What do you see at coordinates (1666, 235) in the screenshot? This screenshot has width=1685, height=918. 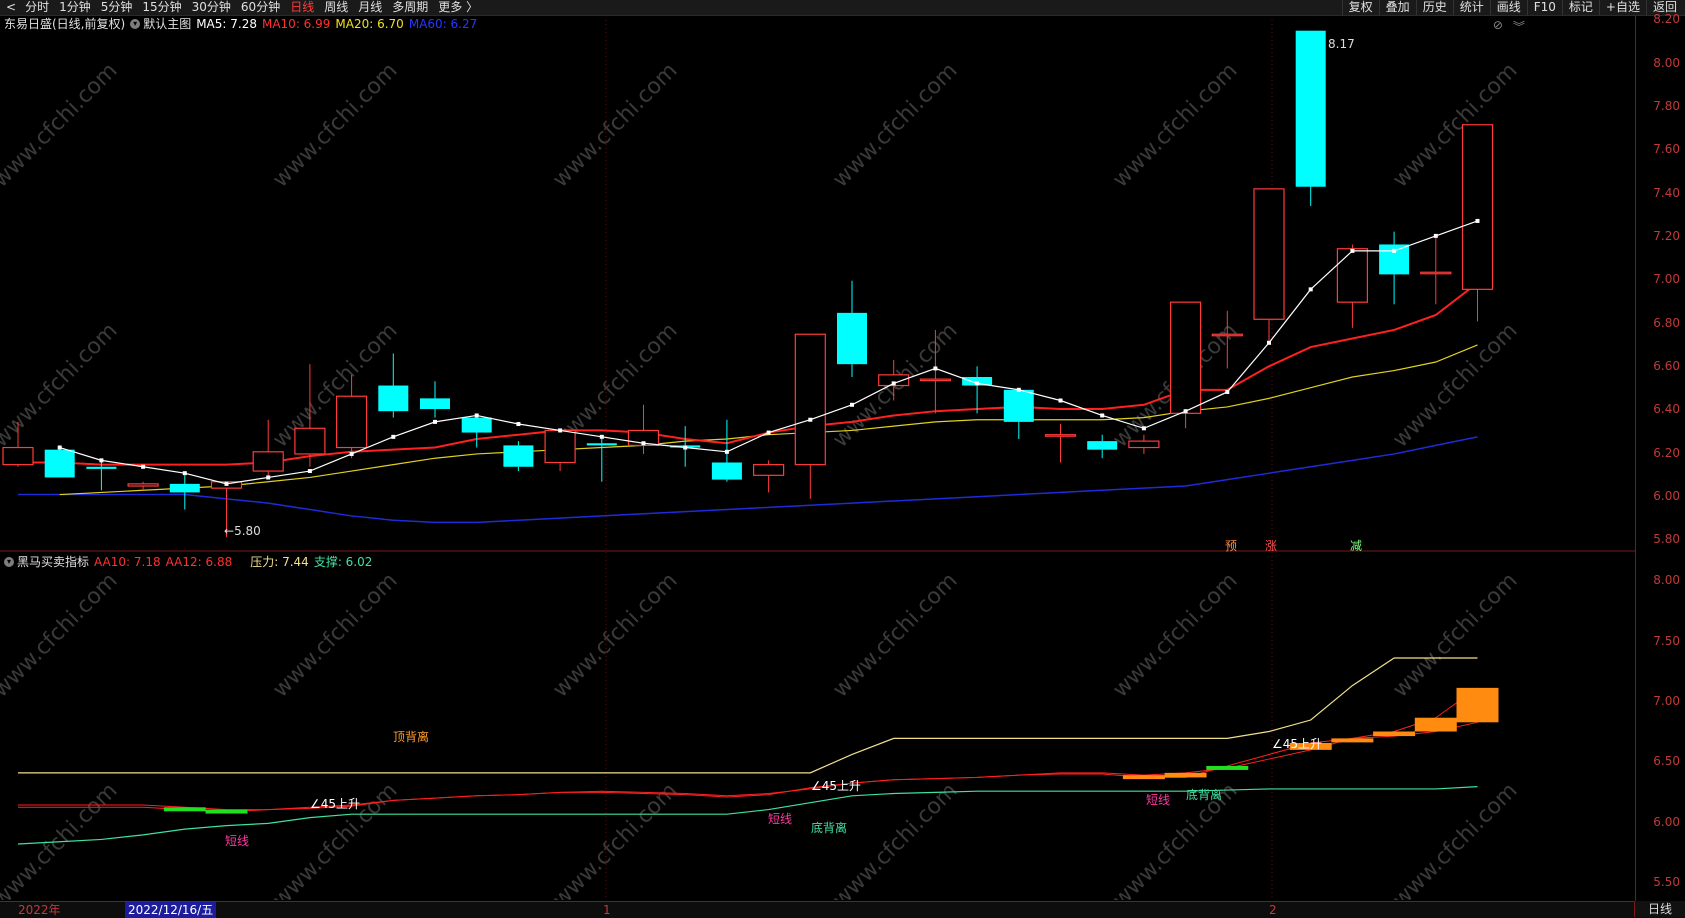 I see `axis-tick: 7.20` at bounding box center [1666, 235].